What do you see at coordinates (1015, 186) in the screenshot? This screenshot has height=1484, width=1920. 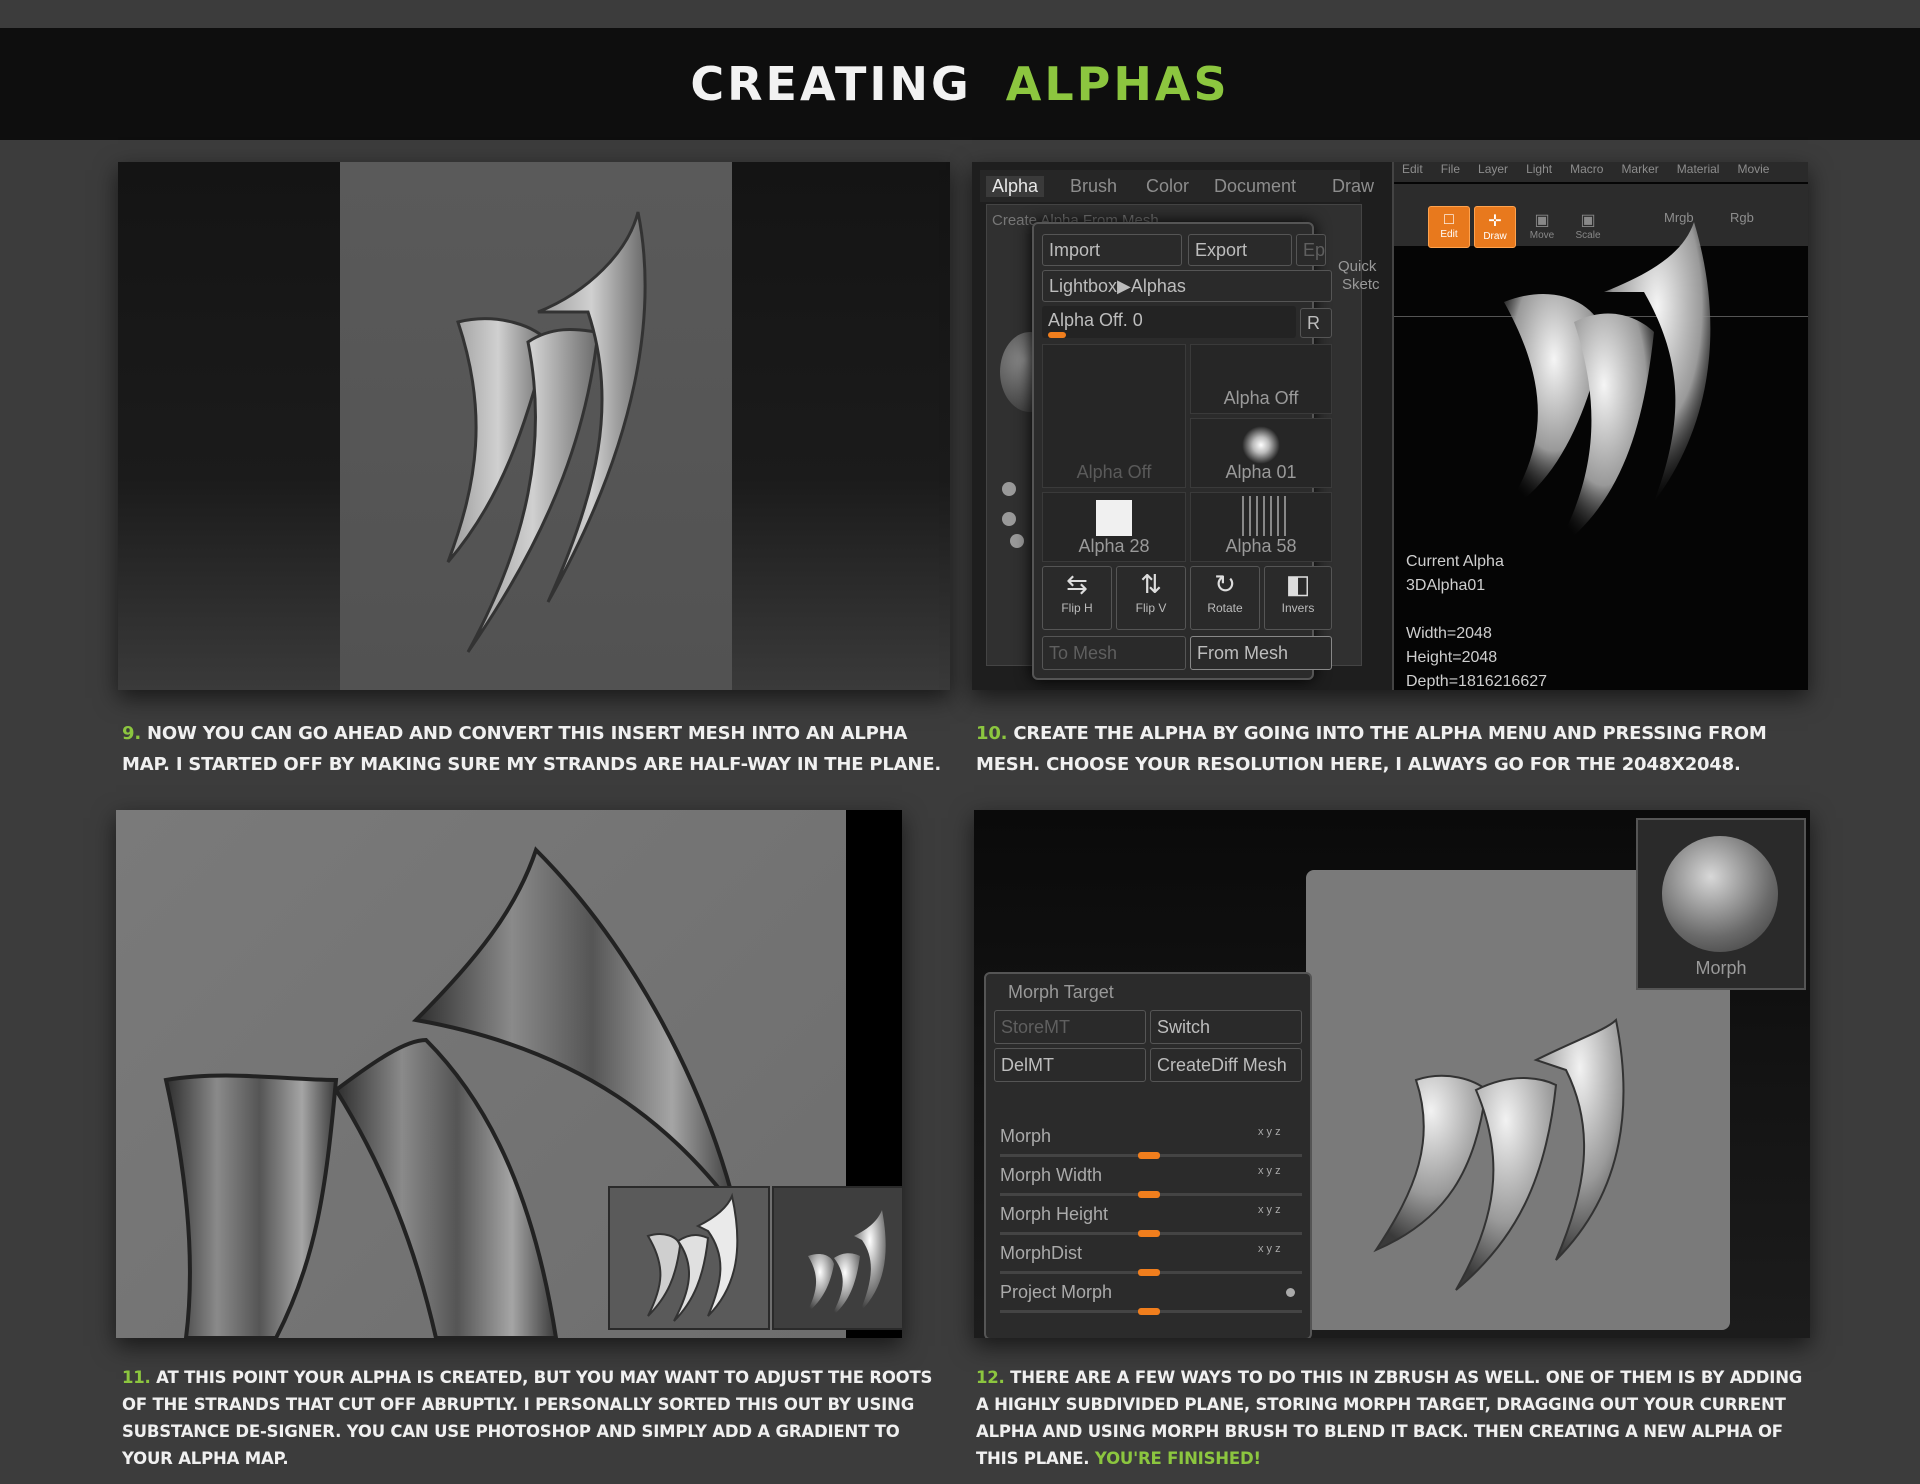 I see `tab-alpha: Alpha` at bounding box center [1015, 186].